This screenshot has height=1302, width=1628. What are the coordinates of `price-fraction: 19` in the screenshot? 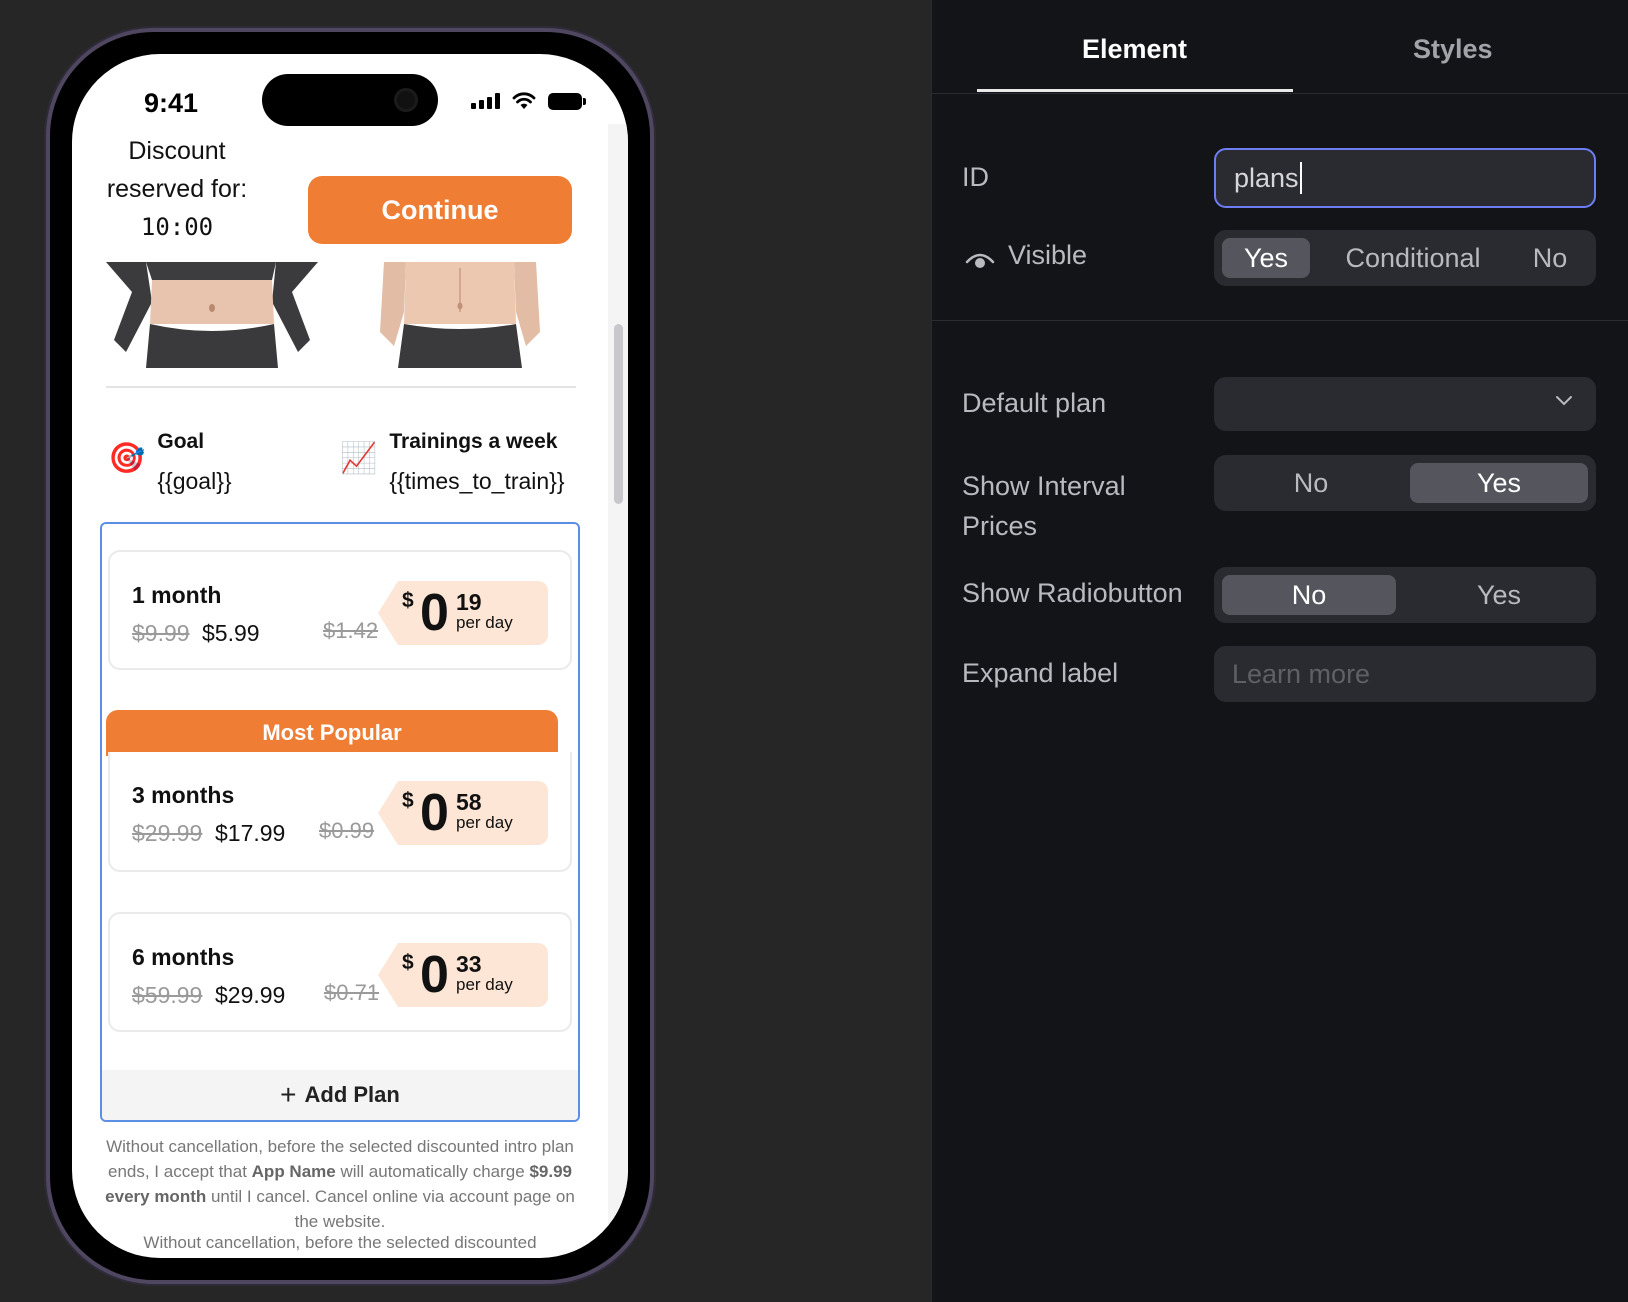 It's located at (469, 602).